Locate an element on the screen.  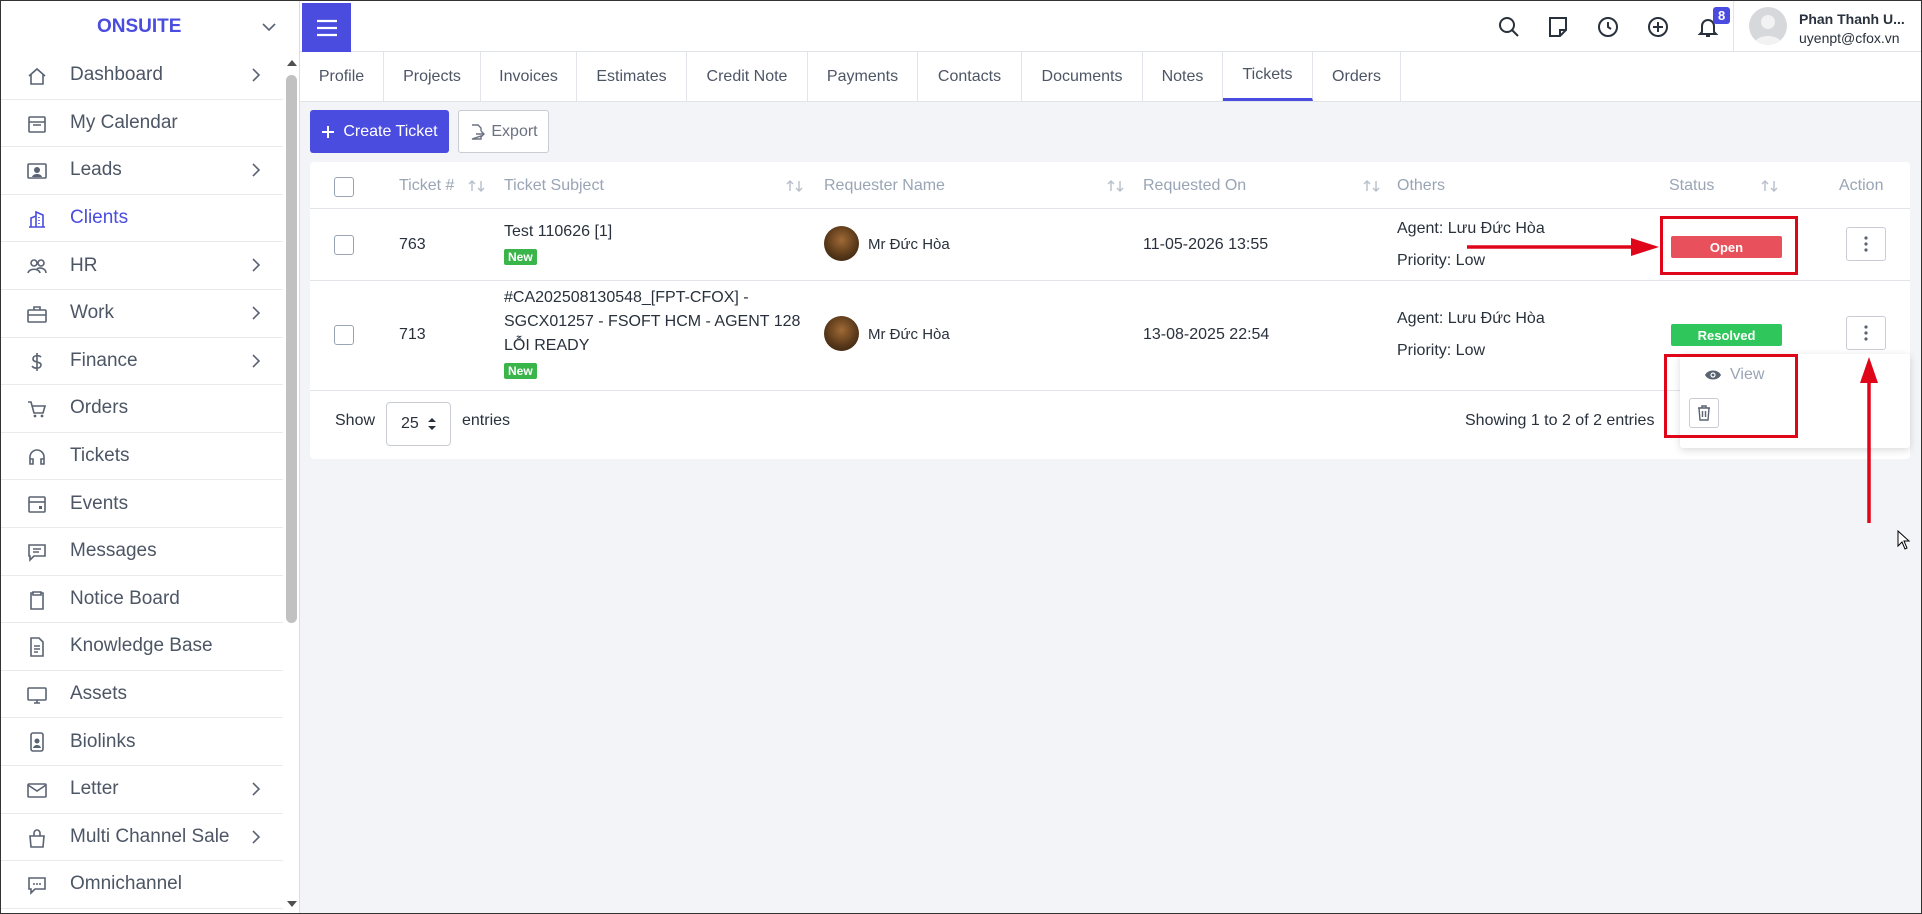
col-requester-name: Requester Name is located at coordinates (884, 186).